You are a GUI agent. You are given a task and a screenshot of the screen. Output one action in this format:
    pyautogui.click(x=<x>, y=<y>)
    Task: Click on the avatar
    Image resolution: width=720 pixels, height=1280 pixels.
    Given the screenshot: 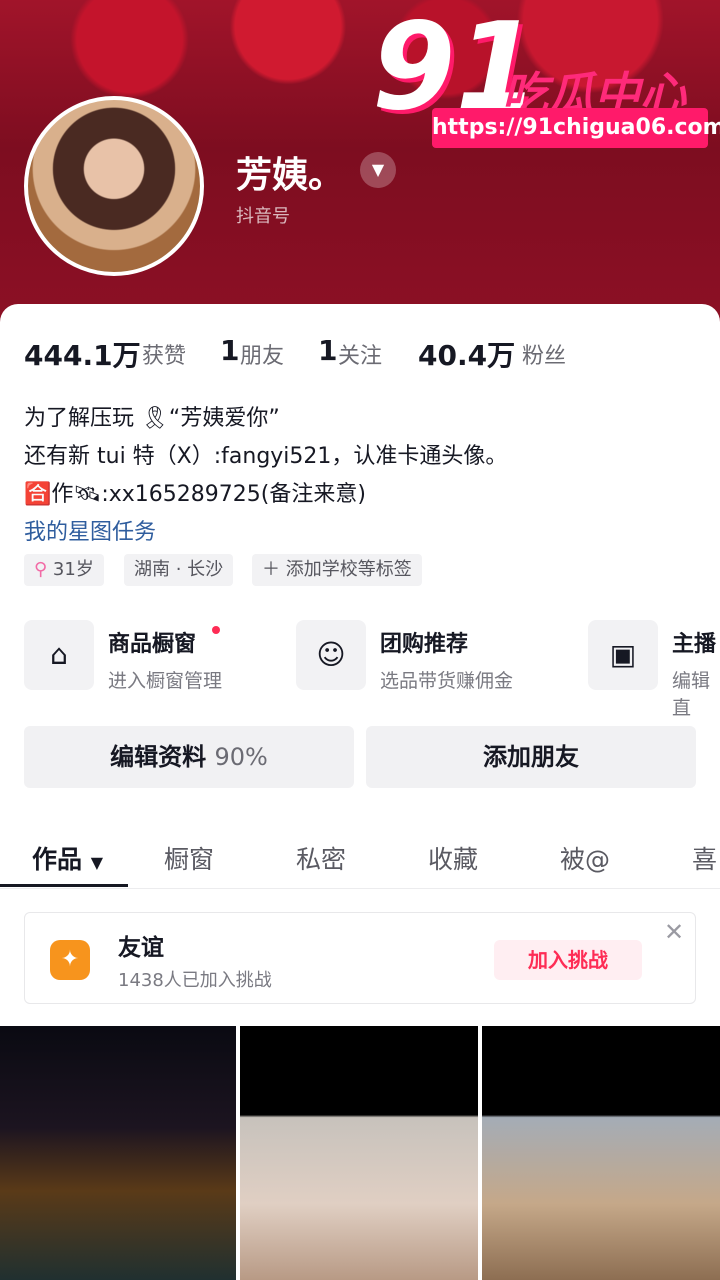 What is the action you would take?
    pyautogui.click(x=114, y=186)
    